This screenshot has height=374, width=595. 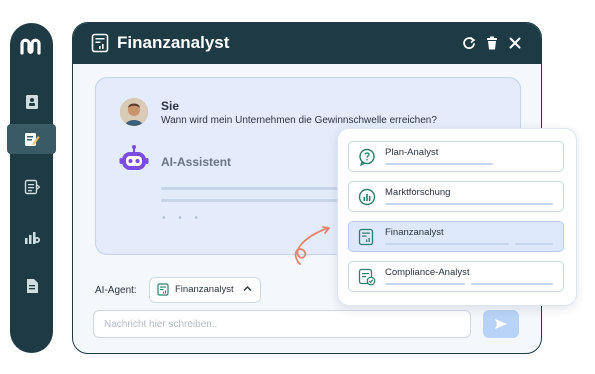 What do you see at coordinates (515, 43) in the screenshot?
I see `close-icon` at bounding box center [515, 43].